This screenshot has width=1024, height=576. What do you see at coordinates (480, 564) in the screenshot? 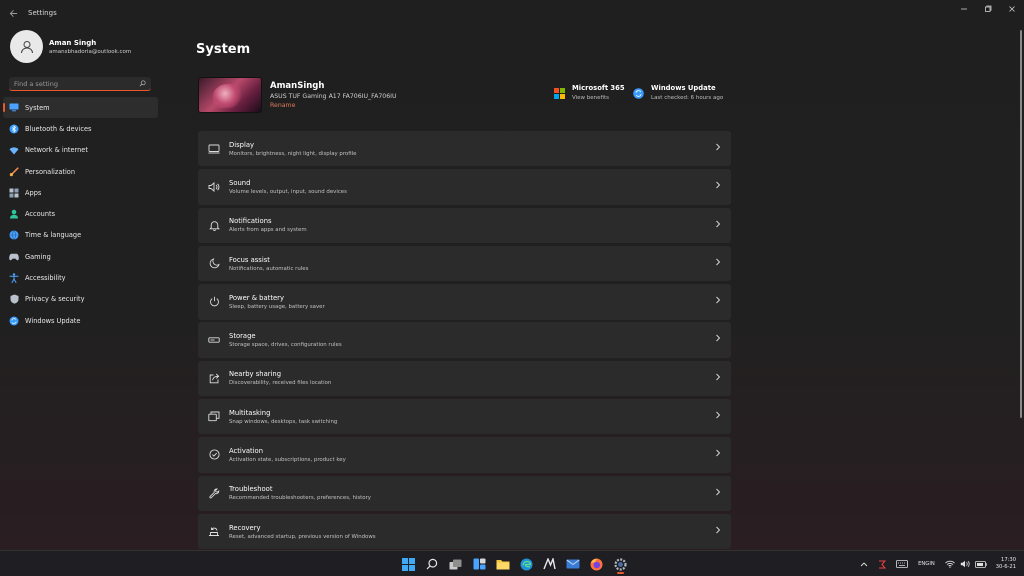
I see `widgets-button` at bounding box center [480, 564].